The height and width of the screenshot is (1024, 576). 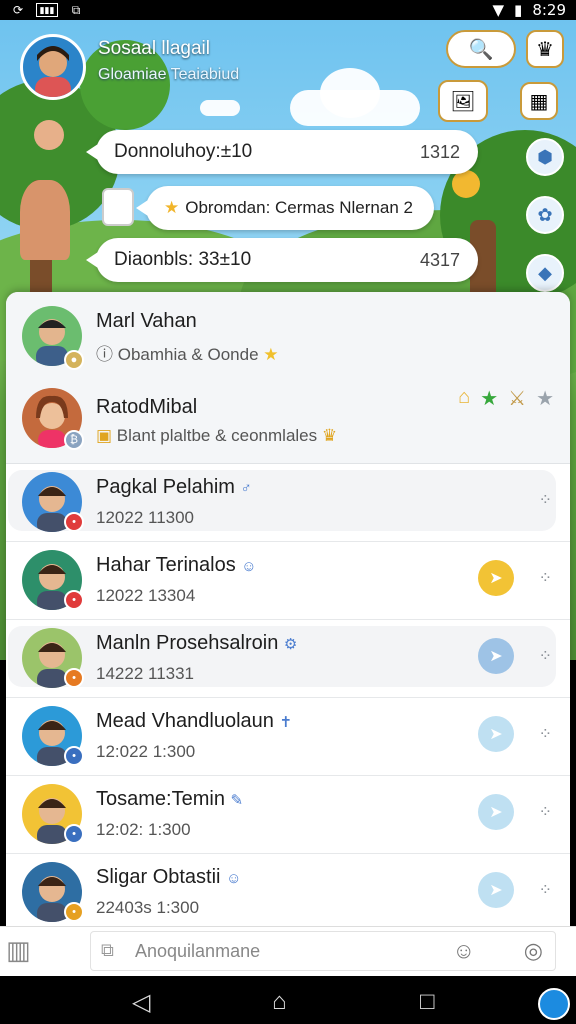 I want to click on contact-name: Hahar Terinalos ☺, so click(x=176, y=565).